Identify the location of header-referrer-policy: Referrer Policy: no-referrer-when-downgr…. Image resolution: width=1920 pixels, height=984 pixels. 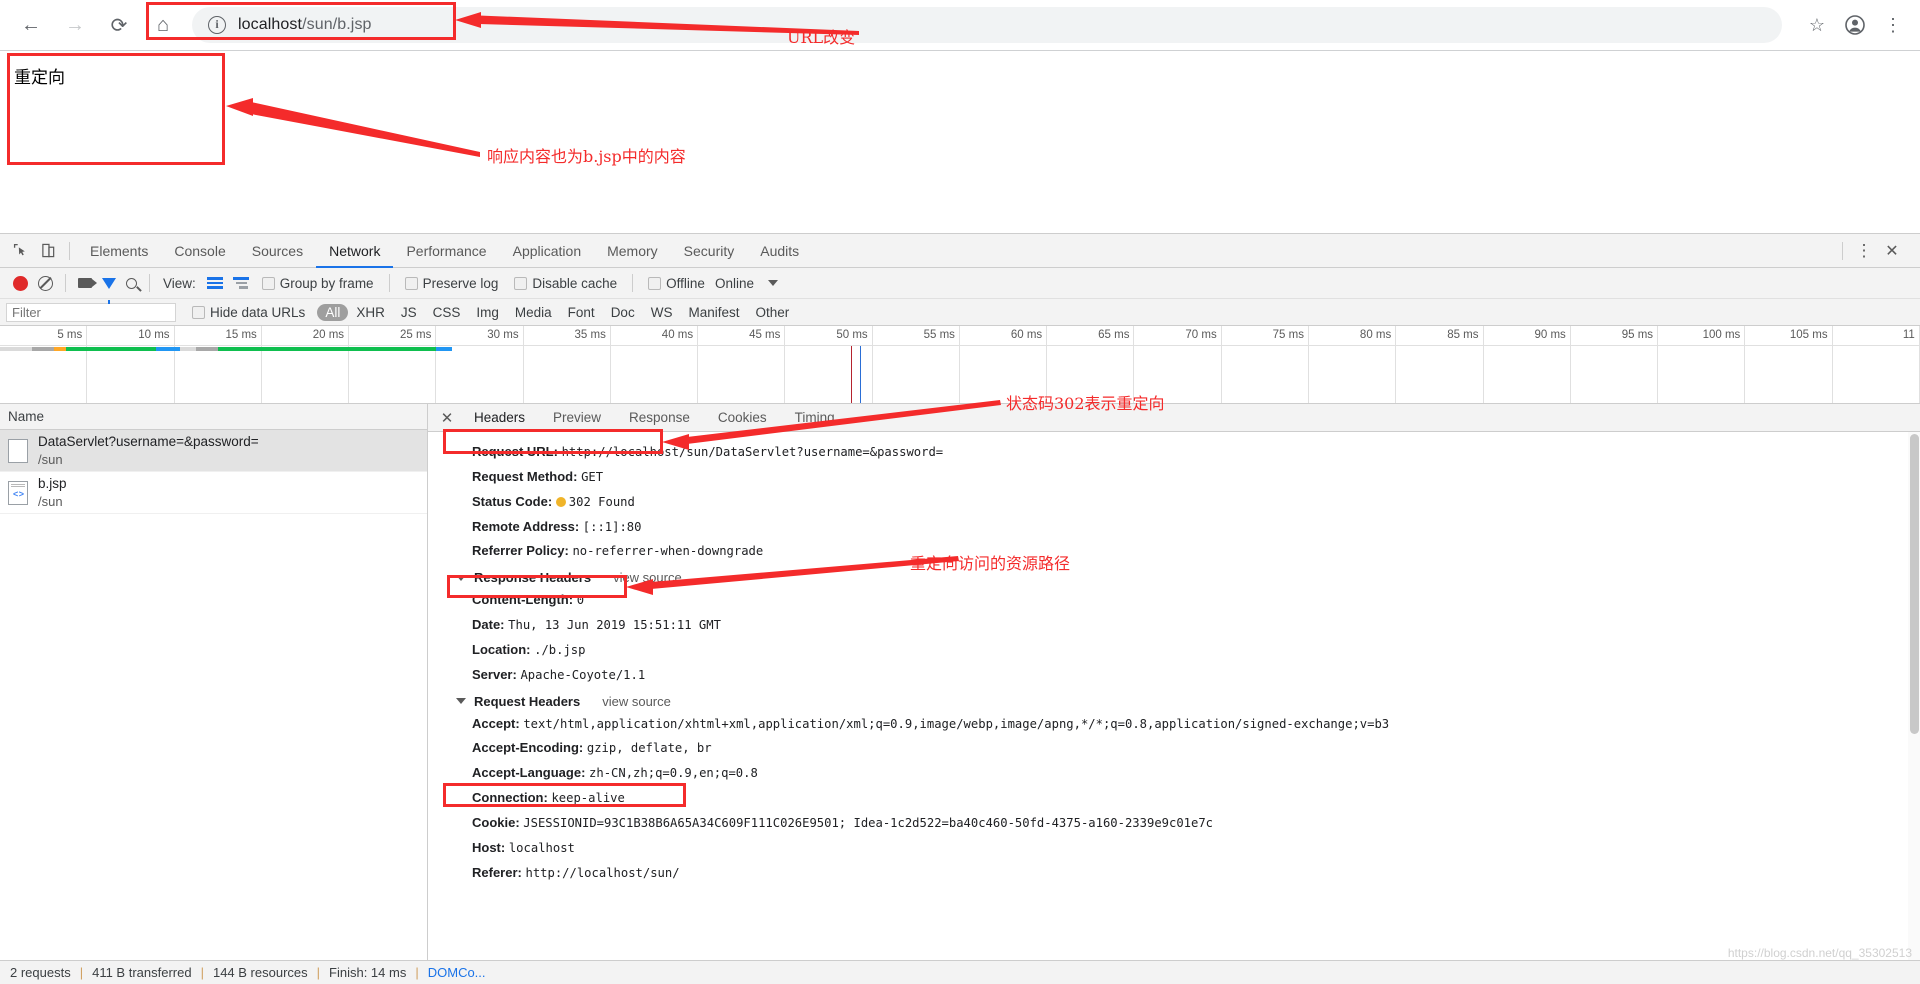
(1185, 551).